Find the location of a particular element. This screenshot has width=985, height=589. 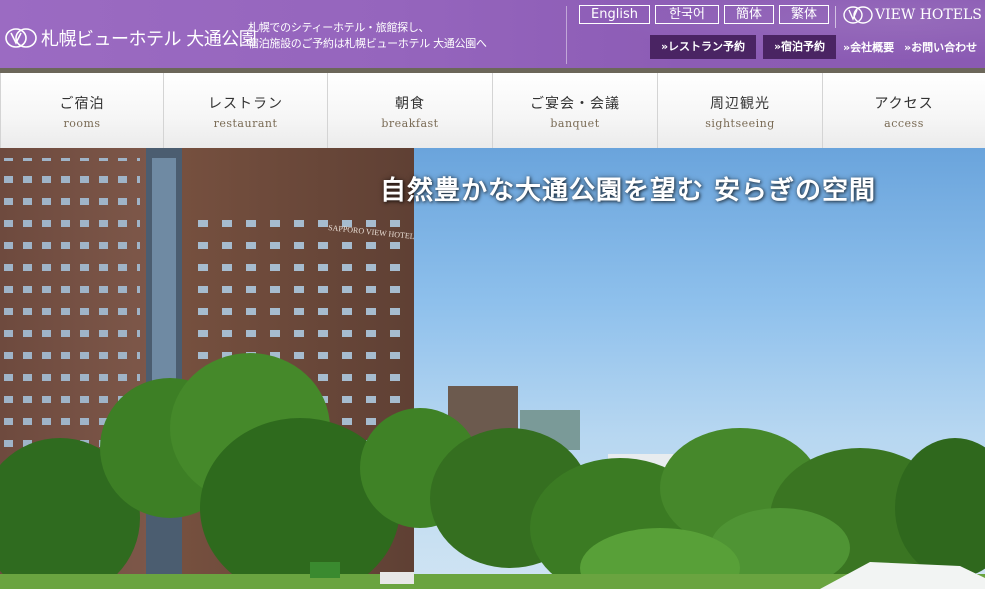

site-logo: 札幌ビューホテル 大通公園 is located at coordinates (130, 38).